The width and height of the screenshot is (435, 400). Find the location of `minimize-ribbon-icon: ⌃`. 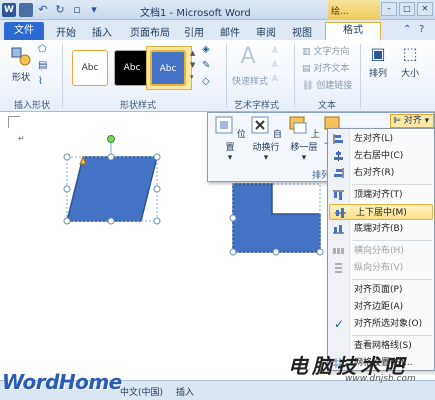

minimize-ribbon-icon: ⌃ is located at coordinates (409, 30).